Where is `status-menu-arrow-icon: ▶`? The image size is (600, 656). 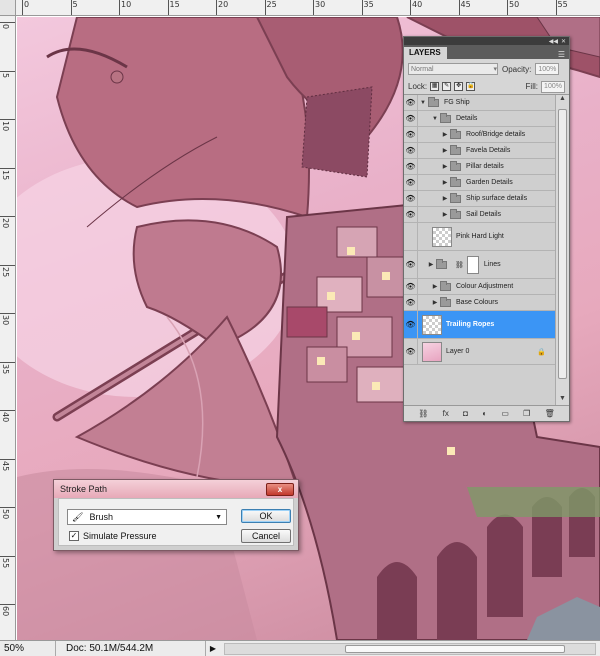
status-menu-arrow-icon: ▶ is located at coordinates (213, 648).